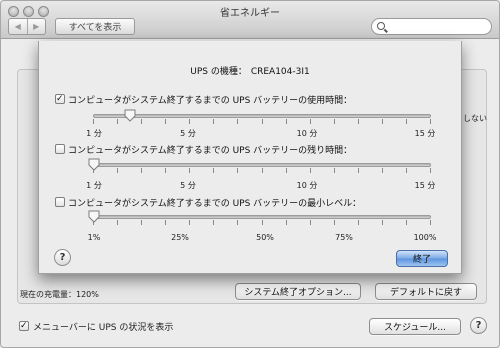 This screenshot has width=500, height=348. What do you see at coordinates (130, 115) in the screenshot?
I see `usage-time-slider-thumb` at bounding box center [130, 115].